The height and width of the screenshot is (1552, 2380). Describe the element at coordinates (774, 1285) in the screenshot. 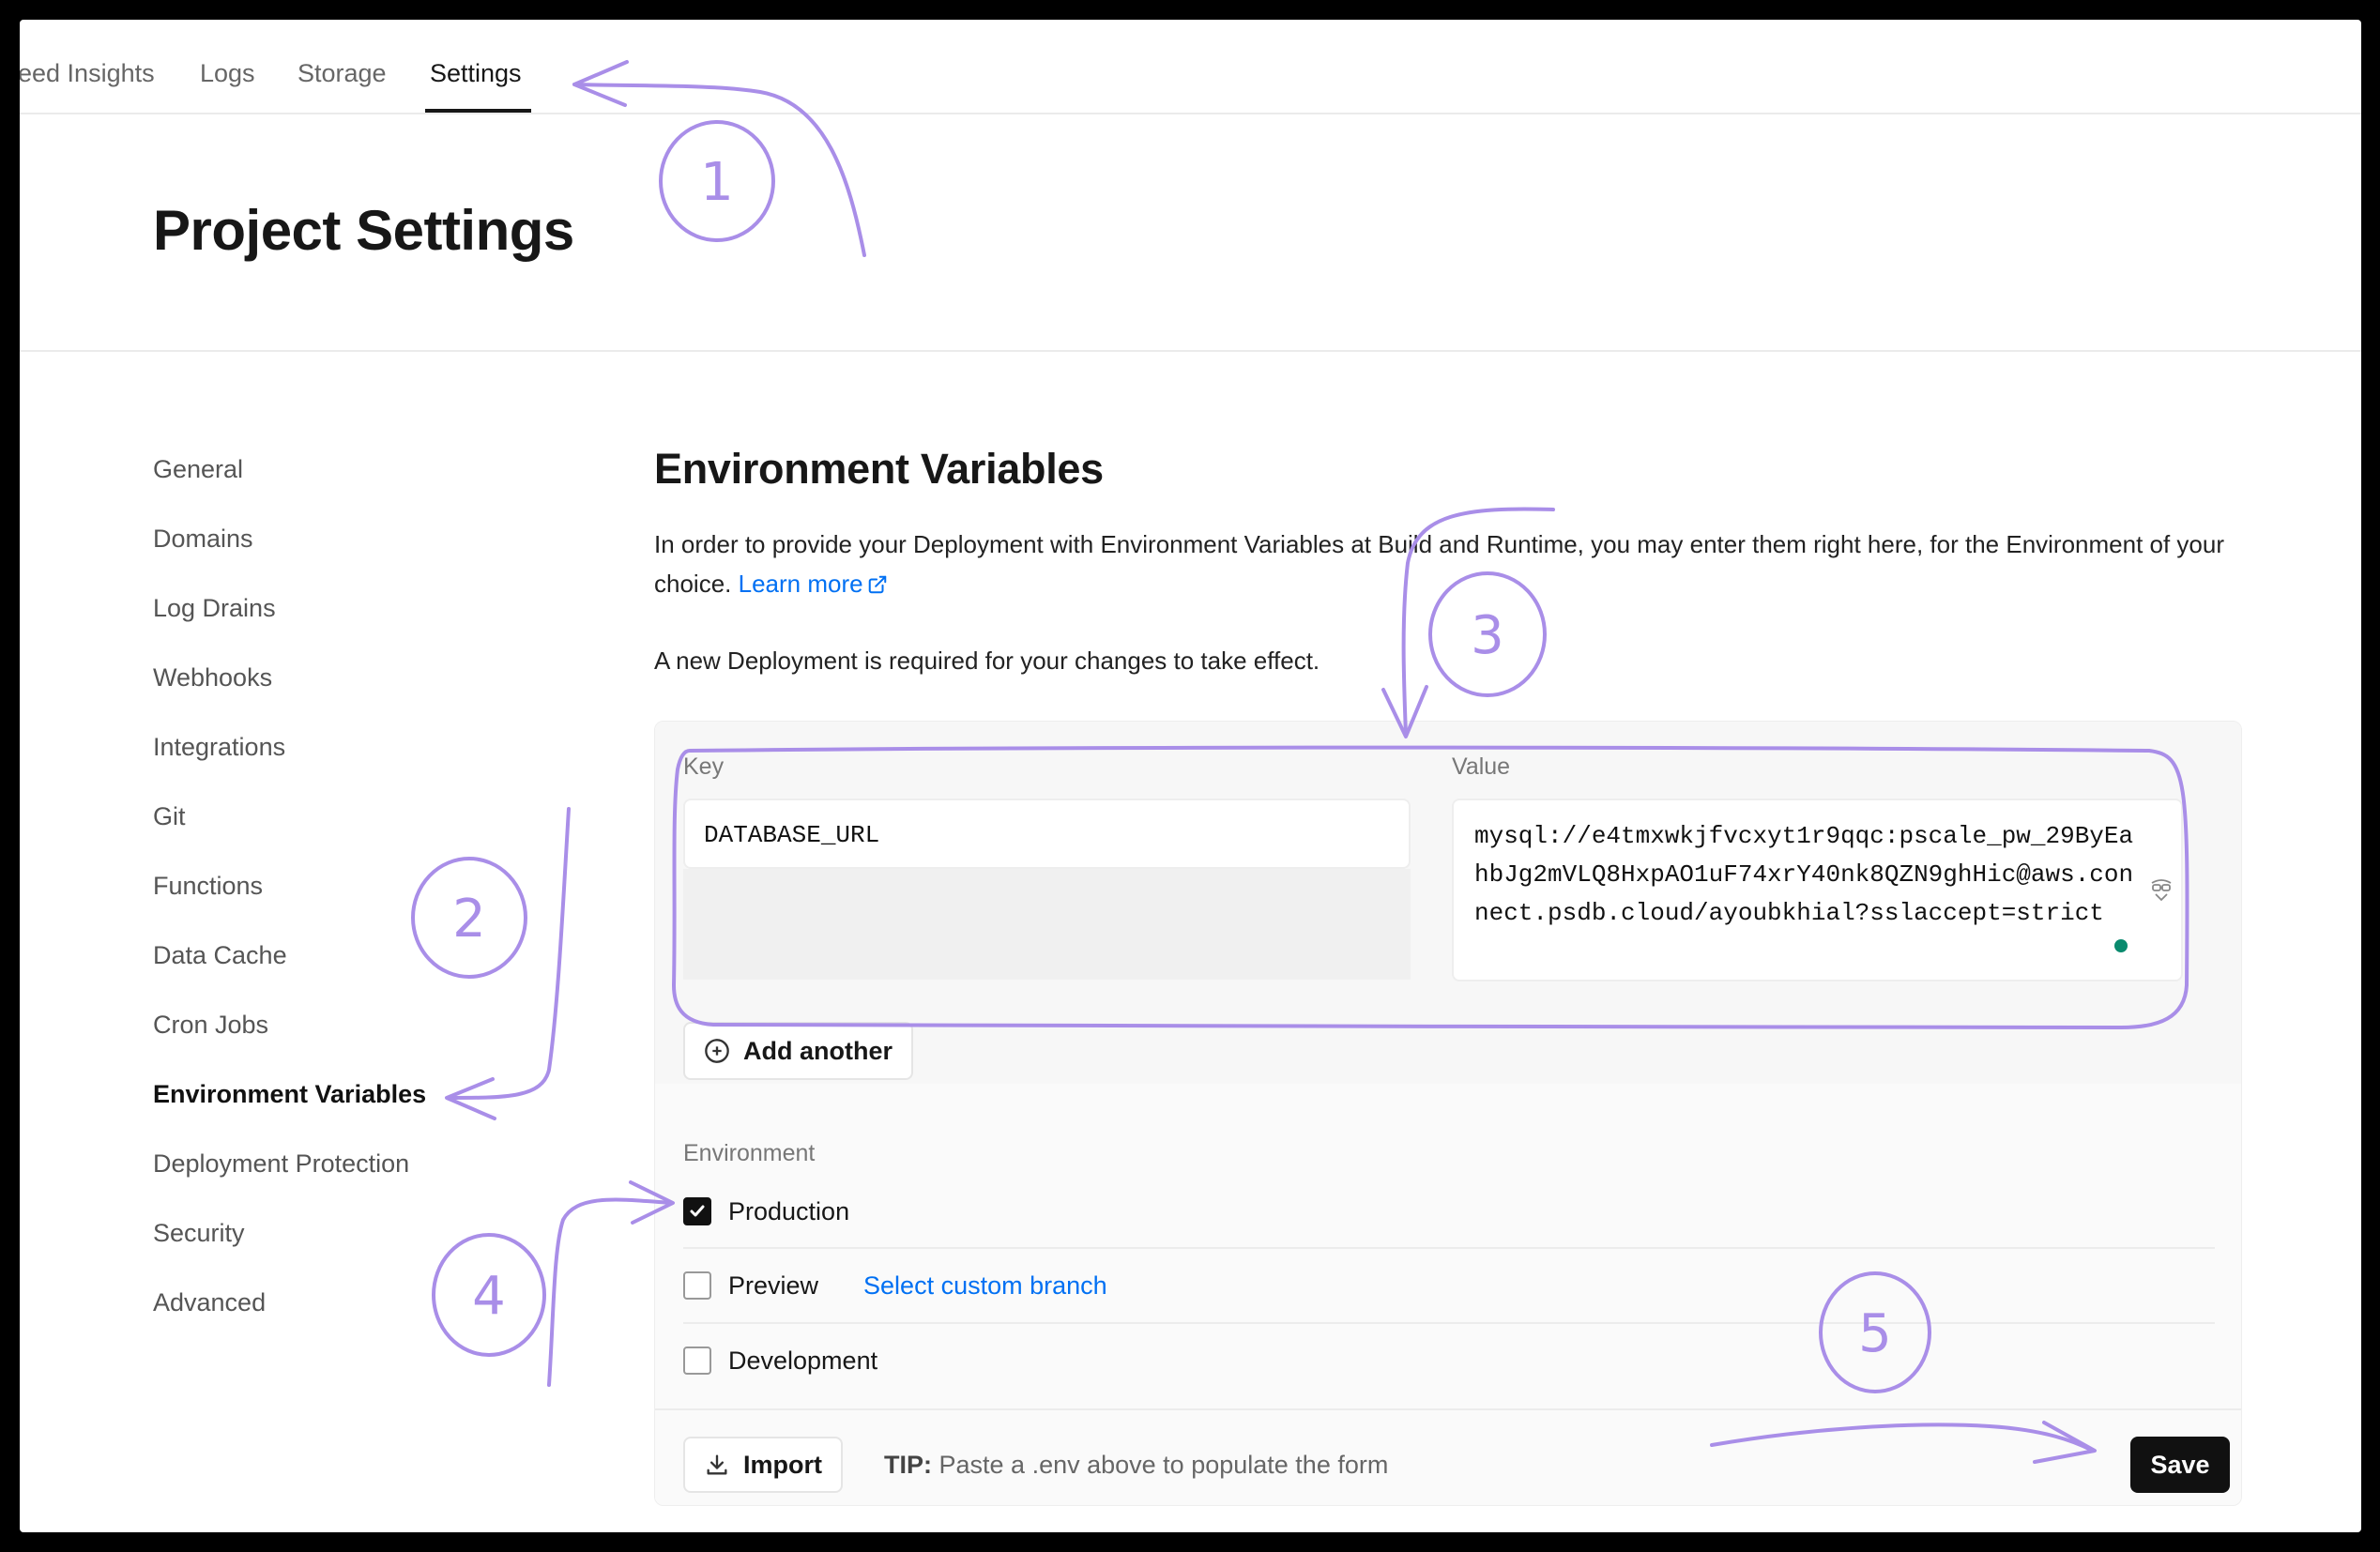

I see `preview-label: Preview` at that location.